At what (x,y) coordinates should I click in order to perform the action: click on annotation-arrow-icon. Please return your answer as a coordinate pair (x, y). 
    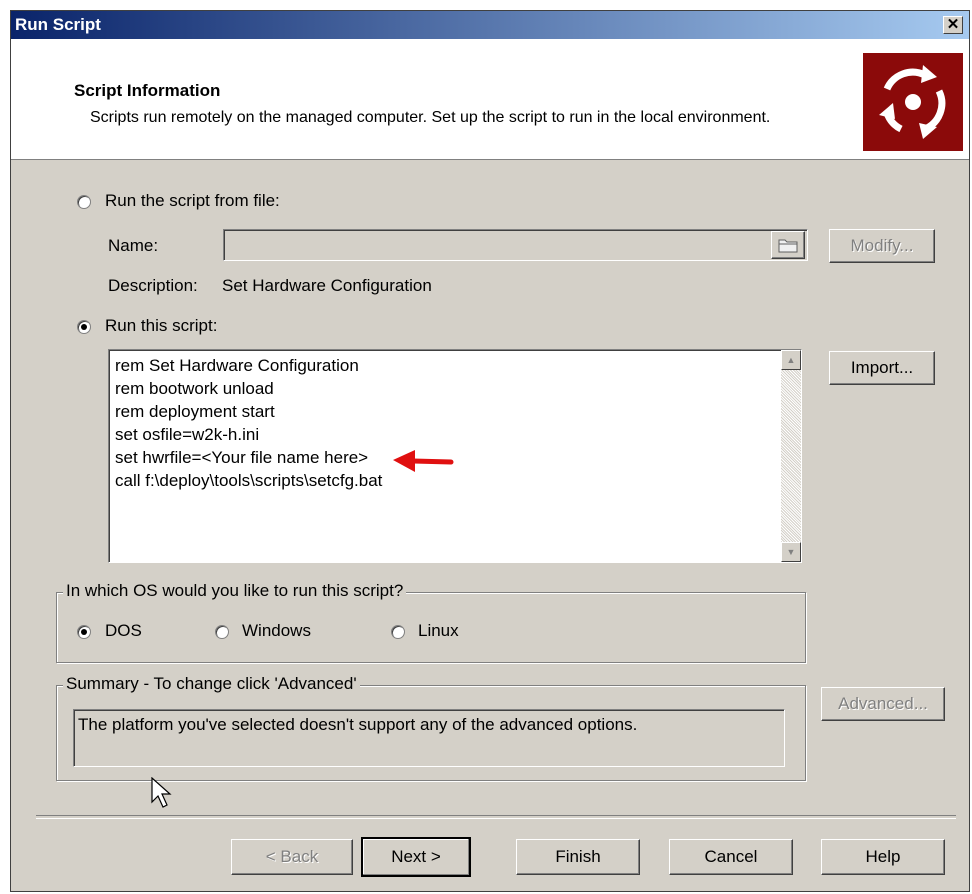
    Looking at the image, I should click on (423, 461).